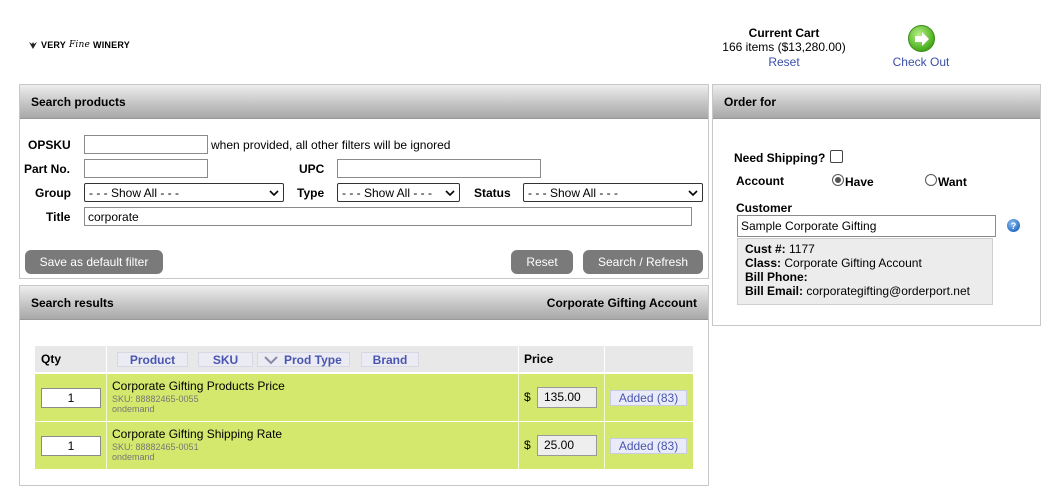  I want to click on type-select: - - - Show All - - -, so click(398, 192).